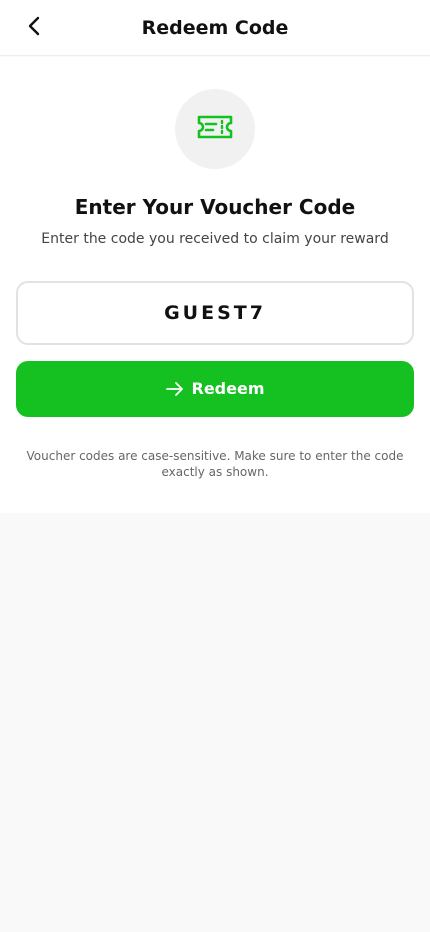 The image size is (430, 932). I want to click on voucher-code-input, so click(215, 313).